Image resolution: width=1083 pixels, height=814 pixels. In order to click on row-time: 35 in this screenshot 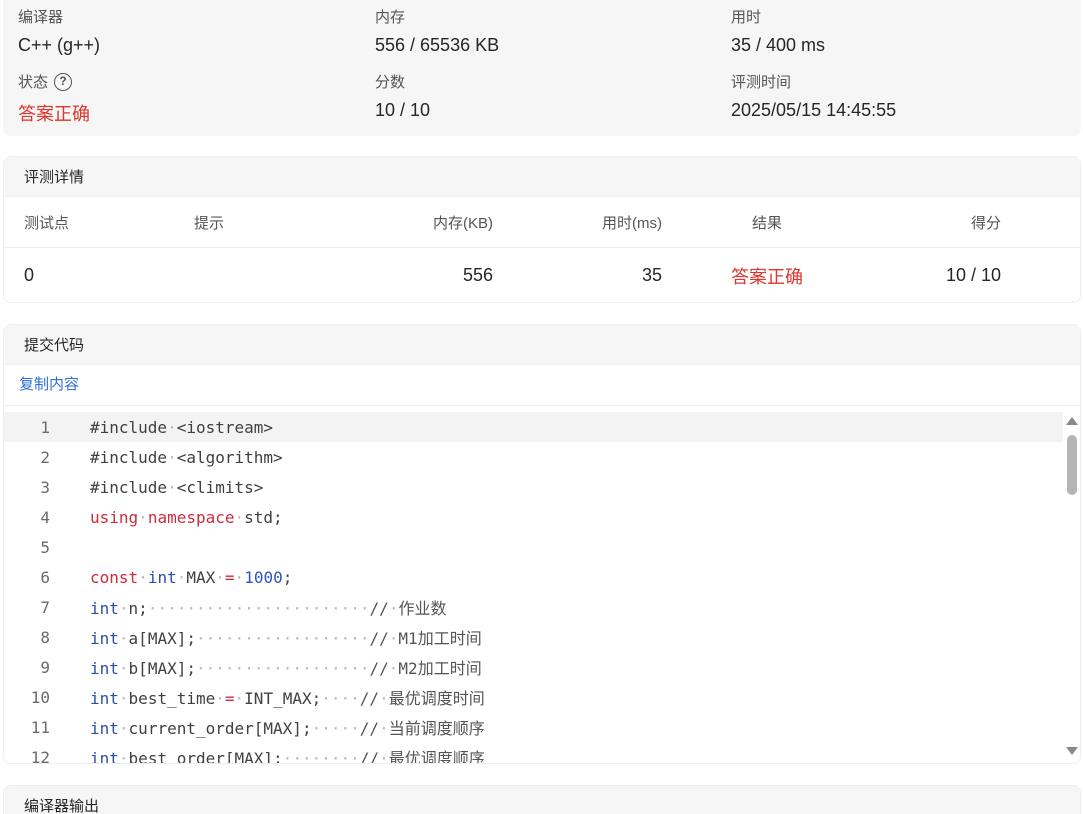, I will do `click(651, 275)`.